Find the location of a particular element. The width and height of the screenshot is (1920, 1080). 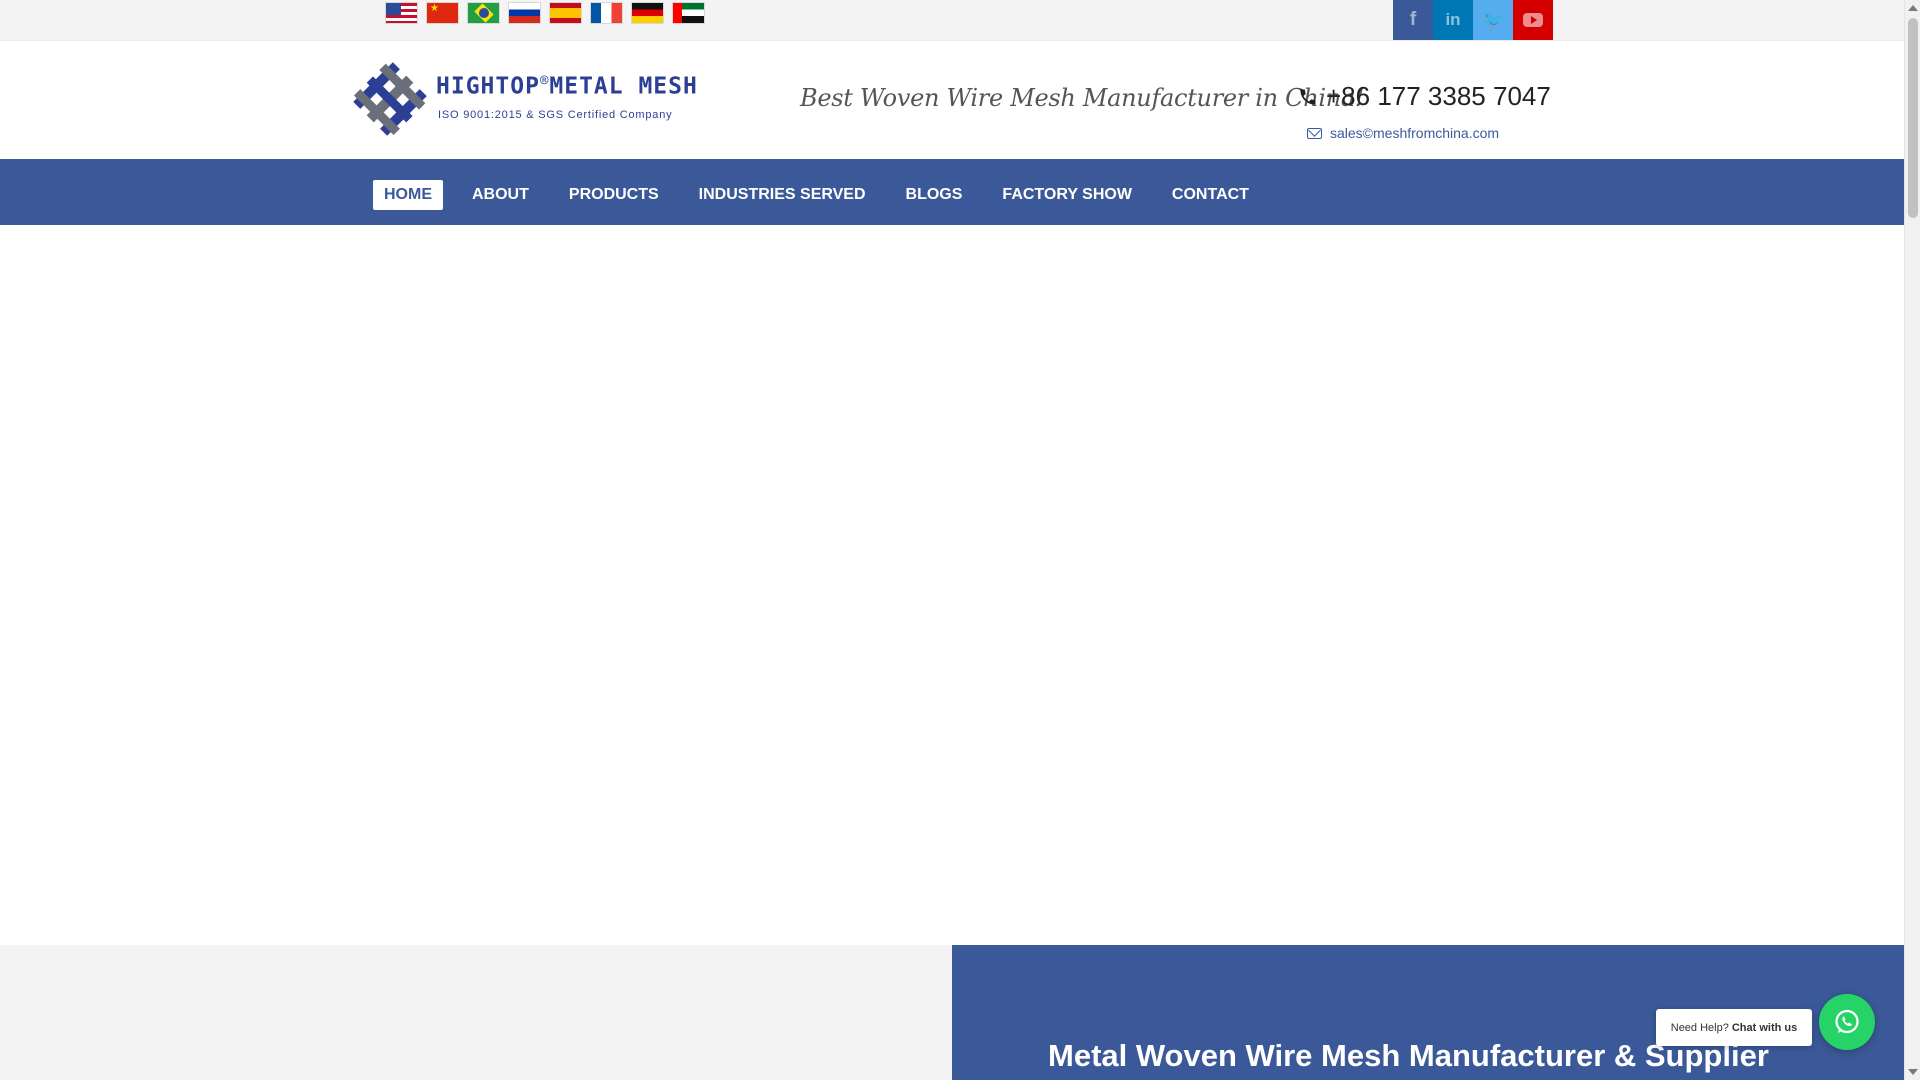

nav-item-contact: CONTACT is located at coordinates (1210, 195).